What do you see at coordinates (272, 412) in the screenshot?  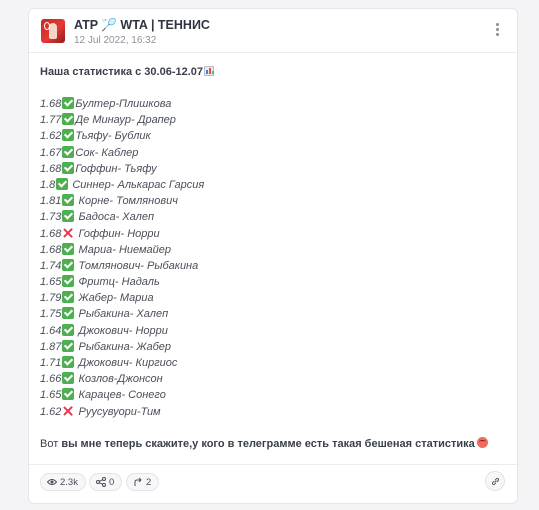 I see `stats-row: 1.62 Руусувуори-Тим` at bounding box center [272, 412].